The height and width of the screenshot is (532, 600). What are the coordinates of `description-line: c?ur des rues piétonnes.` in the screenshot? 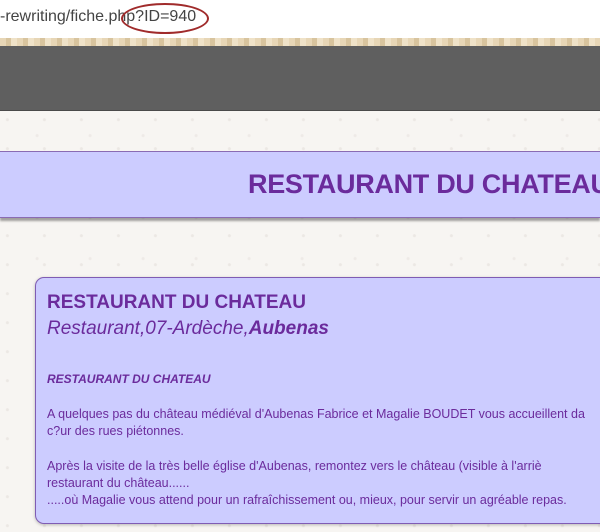 It's located at (115, 431).